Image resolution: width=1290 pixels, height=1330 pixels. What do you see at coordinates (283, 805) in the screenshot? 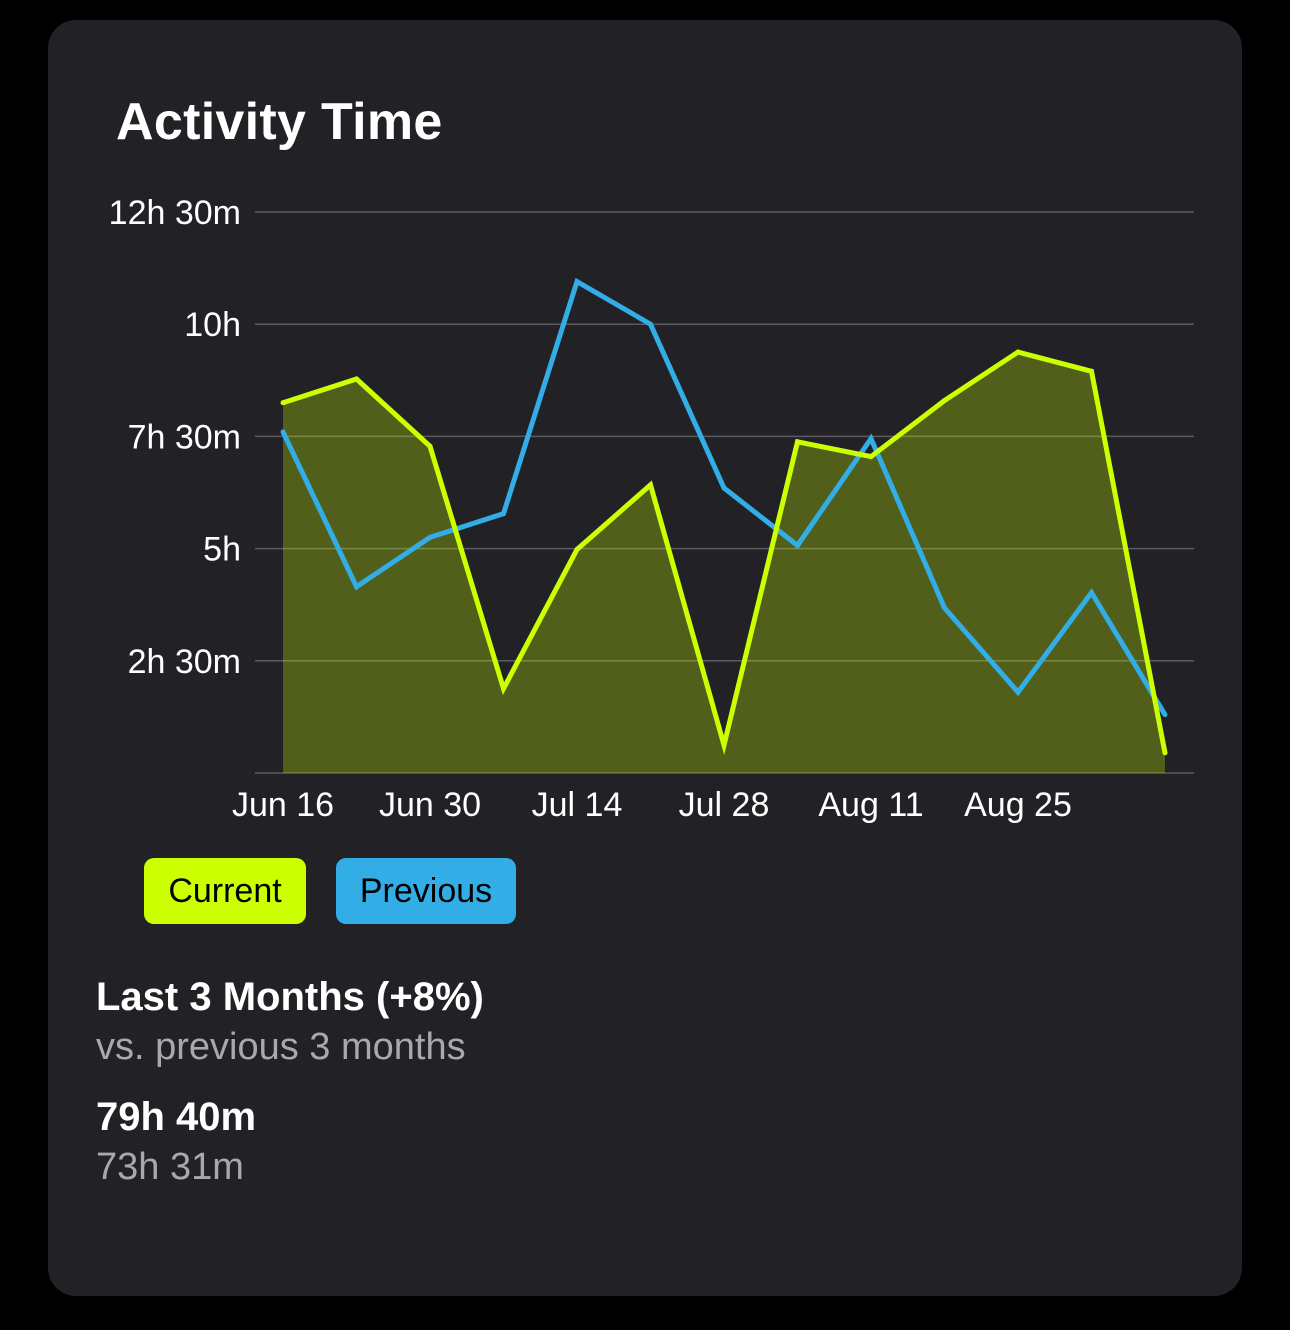
I see `x-tick-label: Jun 16` at bounding box center [283, 805].